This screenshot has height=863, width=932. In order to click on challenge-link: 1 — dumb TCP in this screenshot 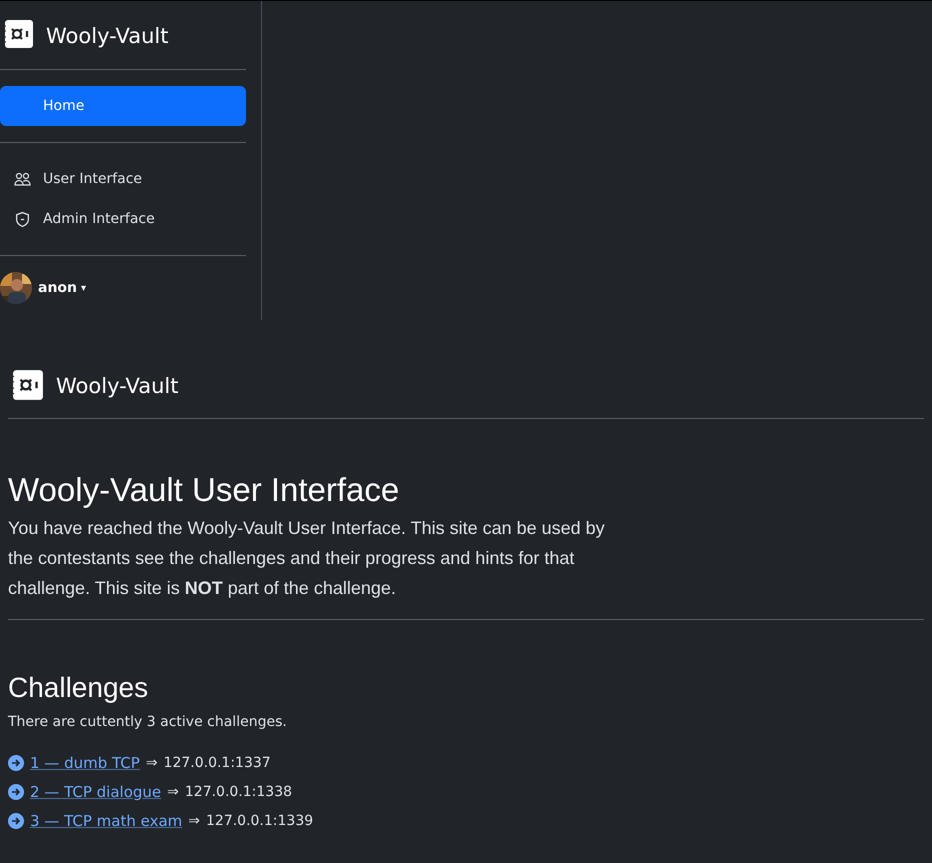, I will do `click(85, 763)`.